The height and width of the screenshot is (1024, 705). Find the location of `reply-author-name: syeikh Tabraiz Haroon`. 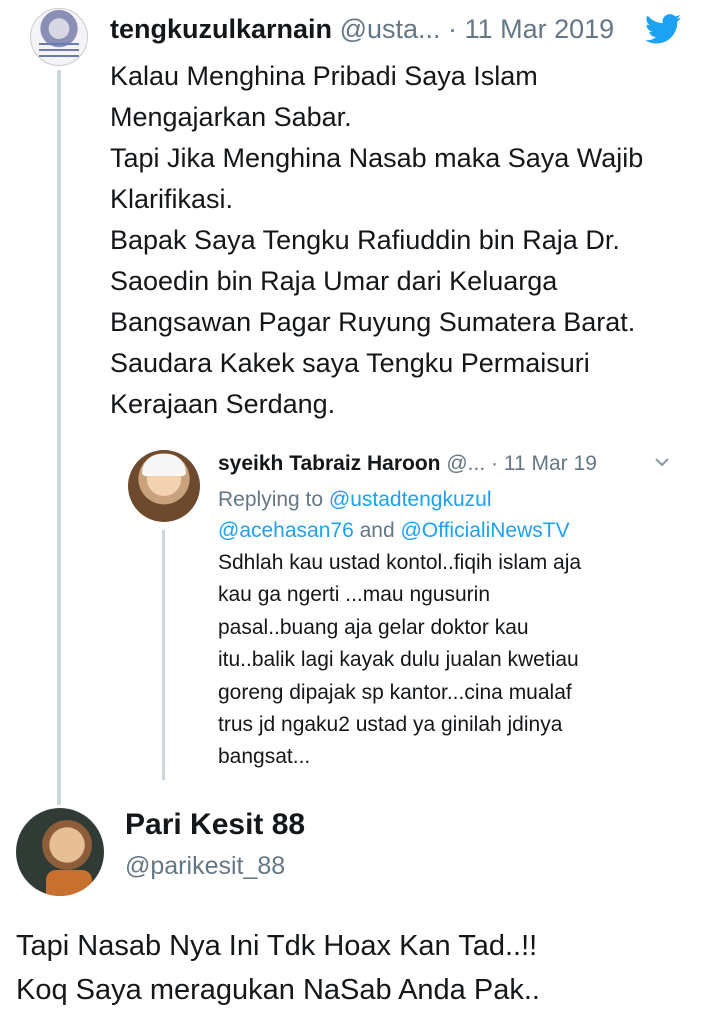

reply-author-name: syeikh Tabraiz Haroon is located at coordinates (329, 463).